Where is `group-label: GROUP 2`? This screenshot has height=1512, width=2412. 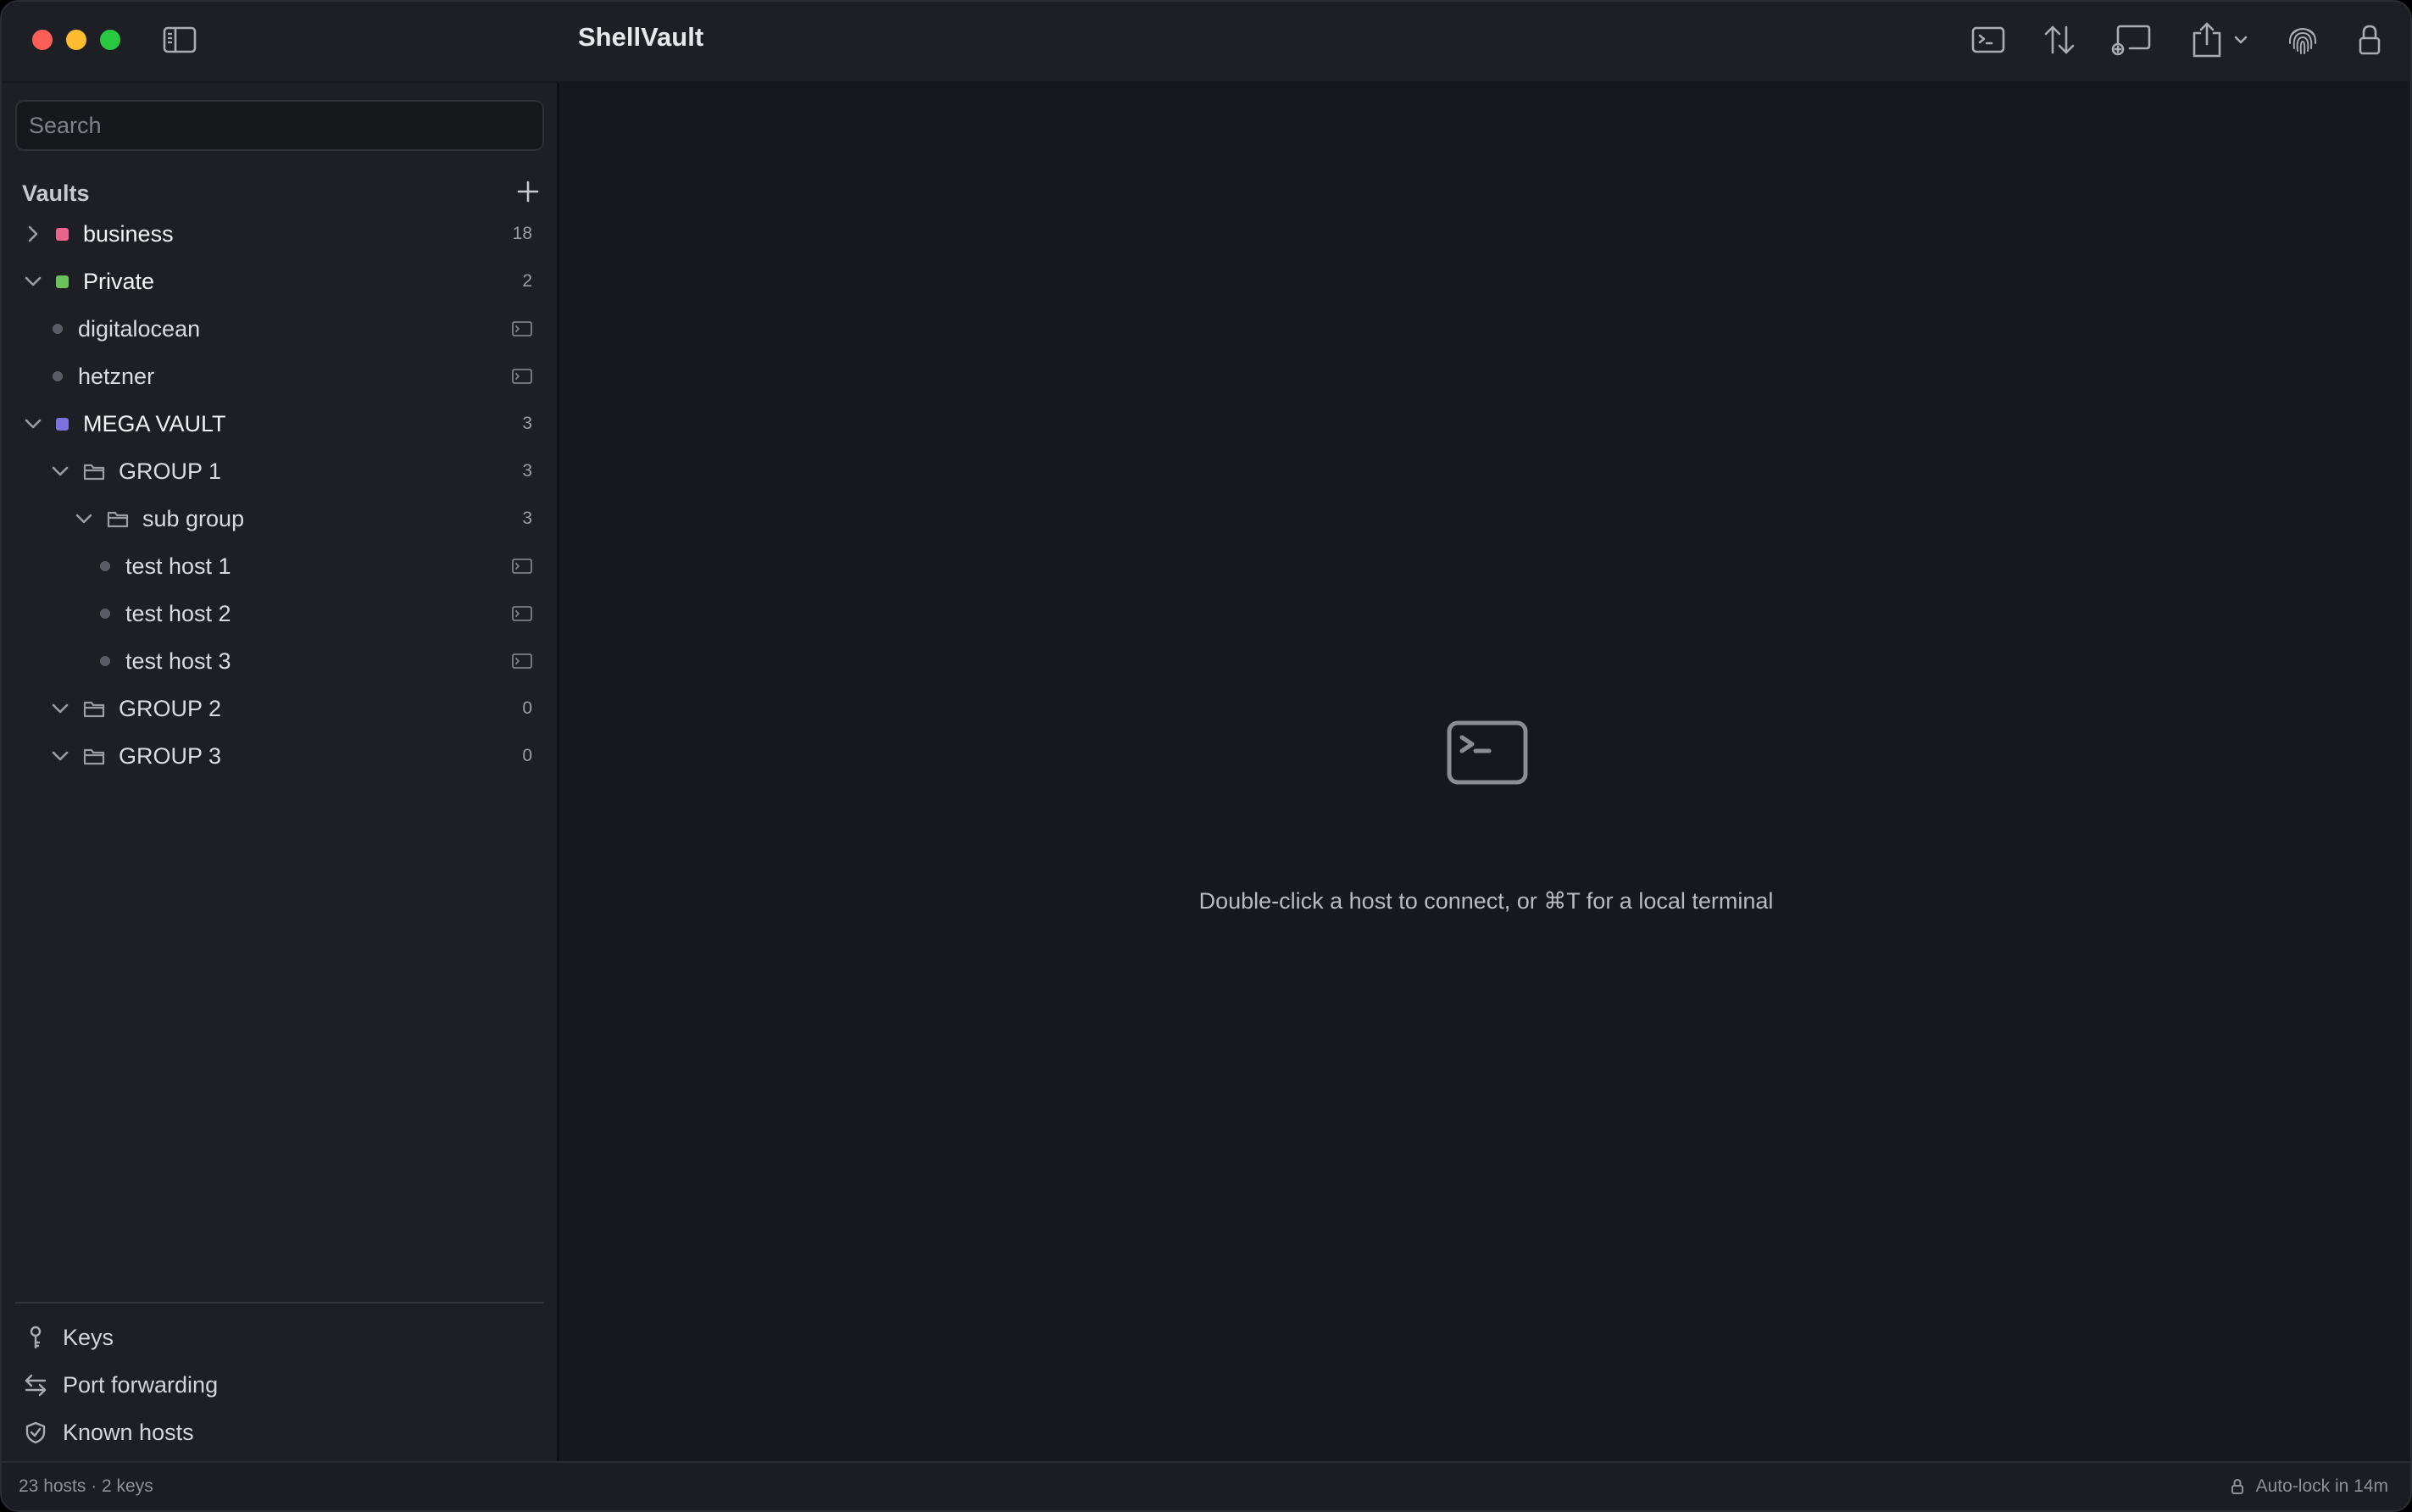
group-label: GROUP 2 is located at coordinates (170, 708).